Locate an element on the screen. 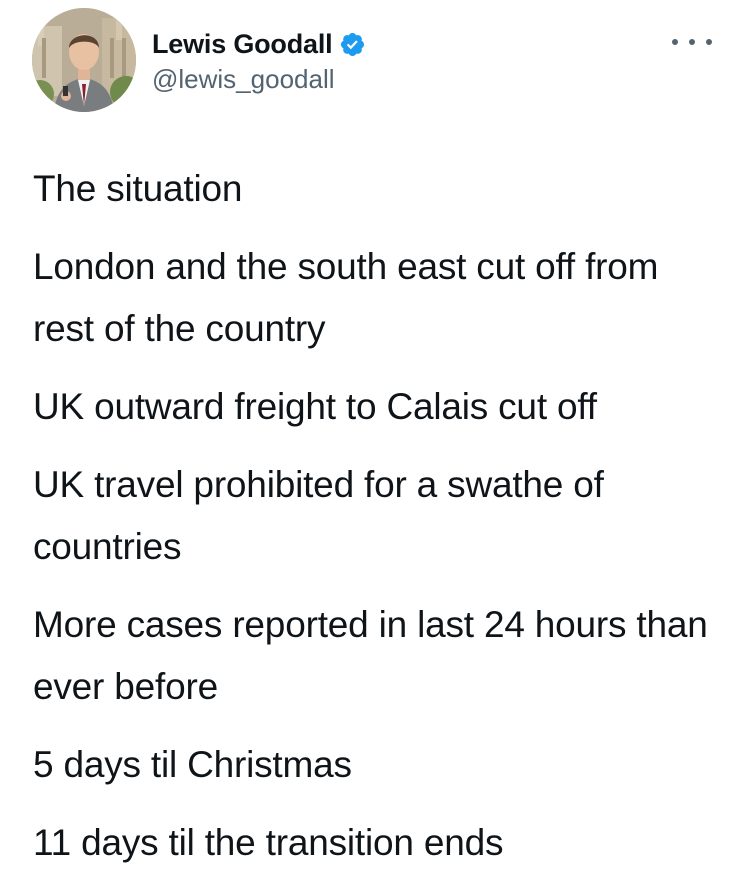  tweet-paragraph: 5 days til Christmas is located at coordinates (192, 764).